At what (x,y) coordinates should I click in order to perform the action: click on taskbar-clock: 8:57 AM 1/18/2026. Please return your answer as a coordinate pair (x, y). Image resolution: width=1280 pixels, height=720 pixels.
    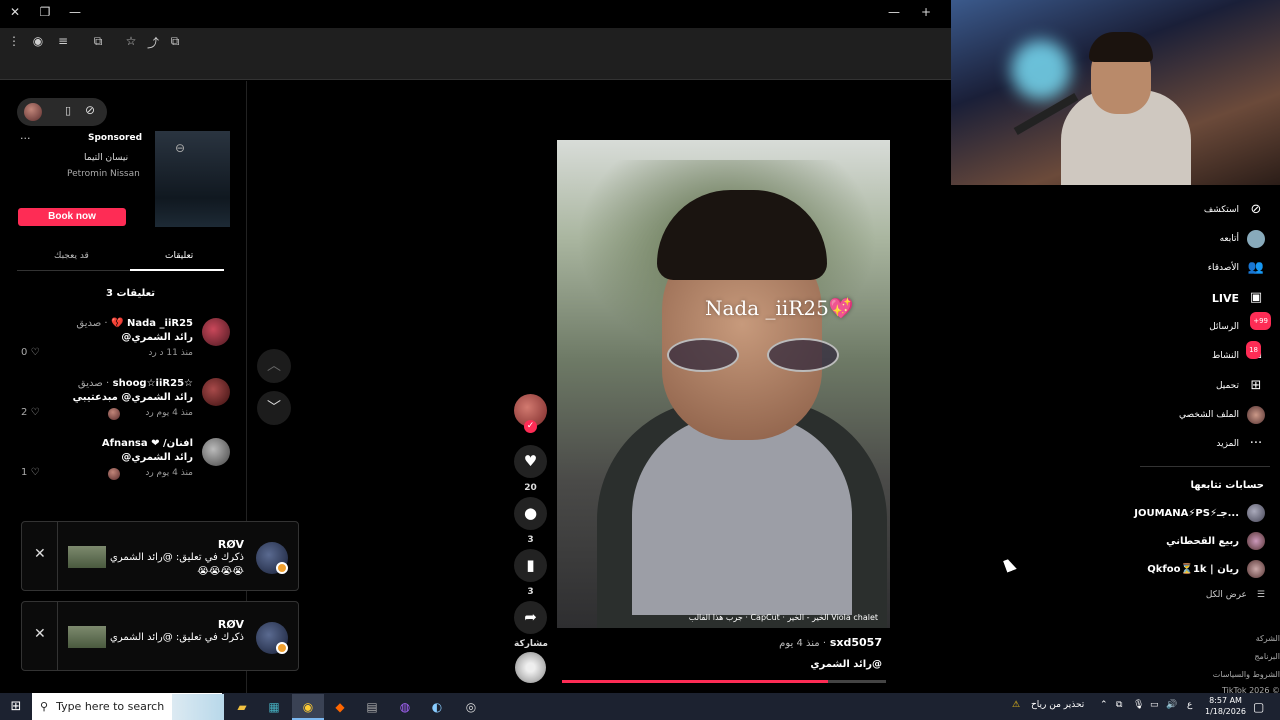
    Looking at the image, I should click on (1225, 706).